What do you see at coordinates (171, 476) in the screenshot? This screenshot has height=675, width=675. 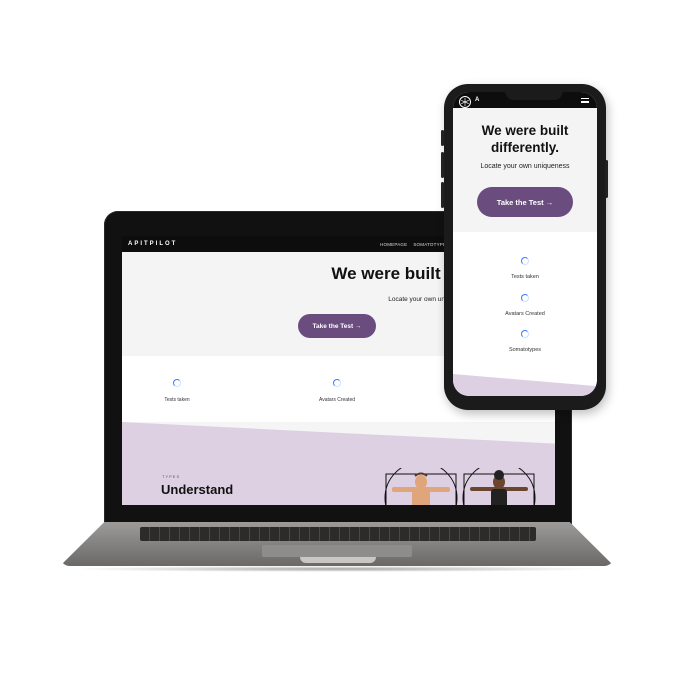 I see `types-eyebrow: TYPES` at bounding box center [171, 476].